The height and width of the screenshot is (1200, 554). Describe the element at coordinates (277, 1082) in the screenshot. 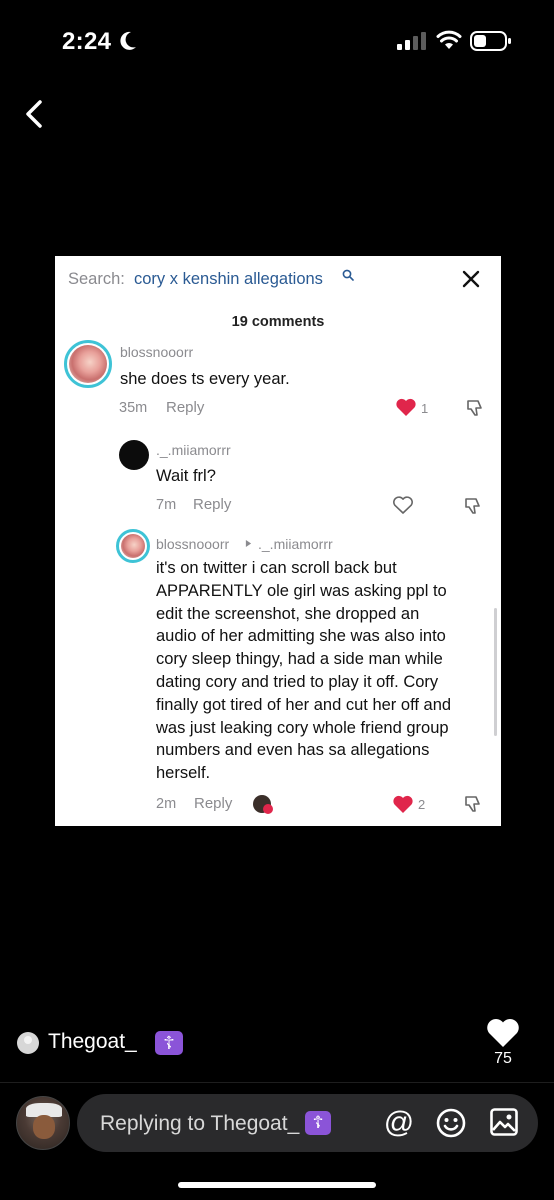

I see `divider` at that location.